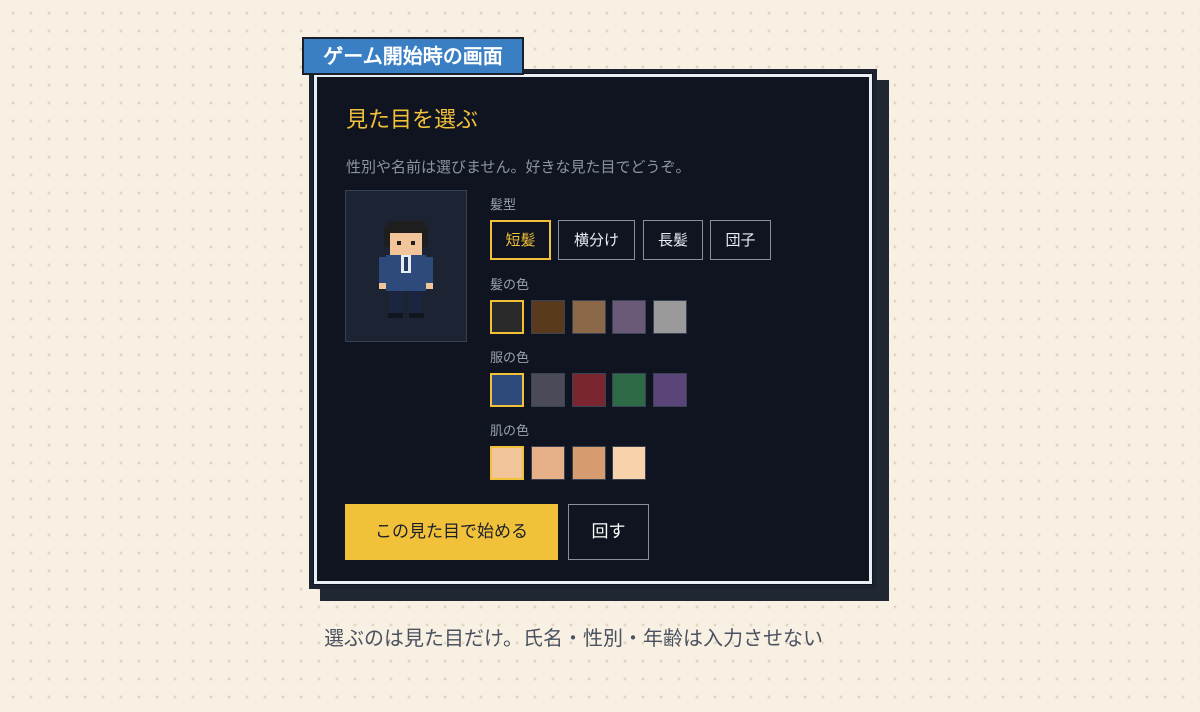 The height and width of the screenshot is (712, 1200). What do you see at coordinates (412, 120) in the screenshot?
I see `dialog-title: 見た目を選ぶ` at bounding box center [412, 120].